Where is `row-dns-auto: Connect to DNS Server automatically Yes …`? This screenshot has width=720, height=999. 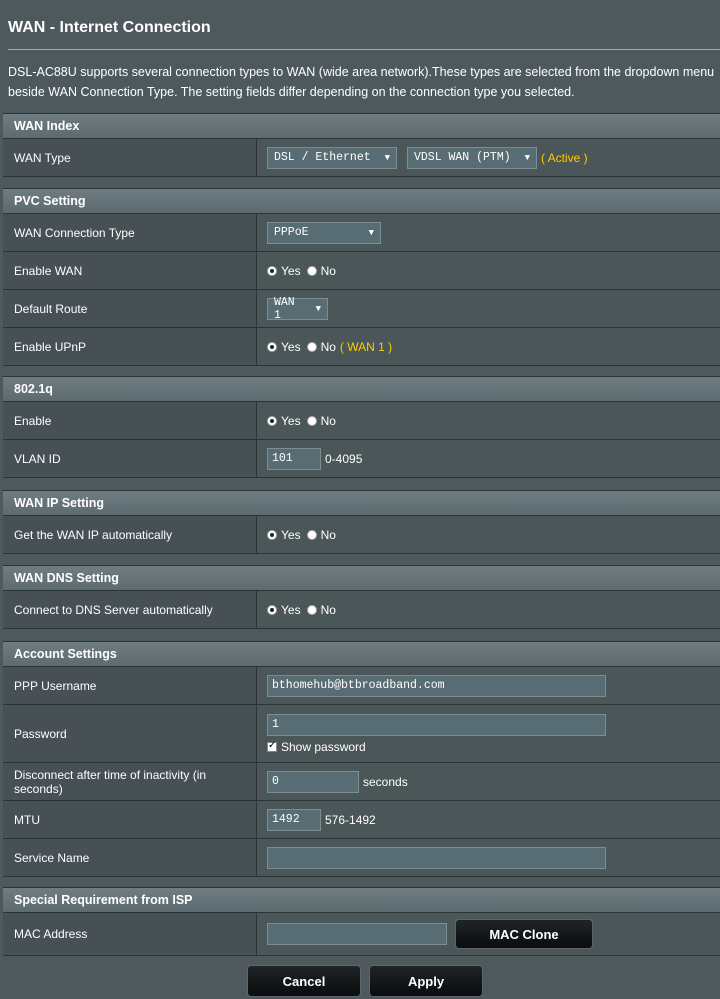 row-dns-auto: Connect to DNS Server automatically Yes … is located at coordinates (361, 610).